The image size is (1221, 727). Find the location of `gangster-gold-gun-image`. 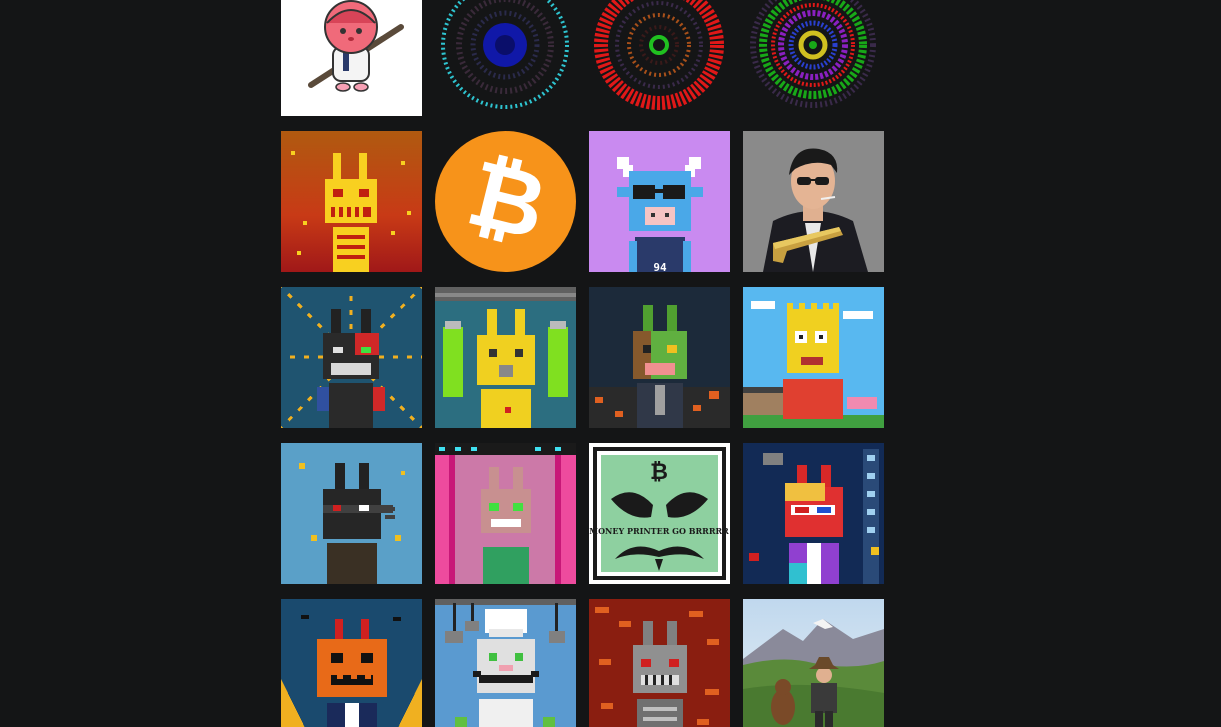

gangster-gold-gun-image is located at coordinates (813, 201).